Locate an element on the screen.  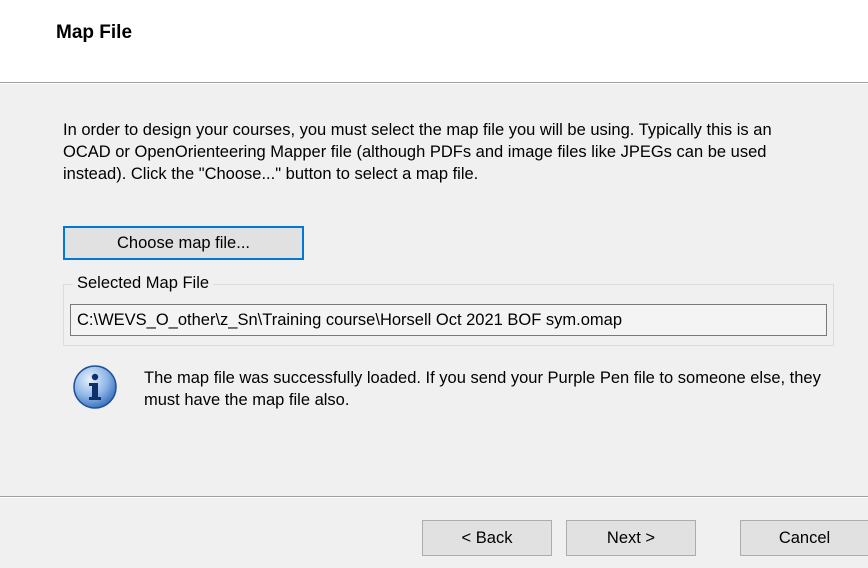
header-divider is located at coordinates (434, 83).